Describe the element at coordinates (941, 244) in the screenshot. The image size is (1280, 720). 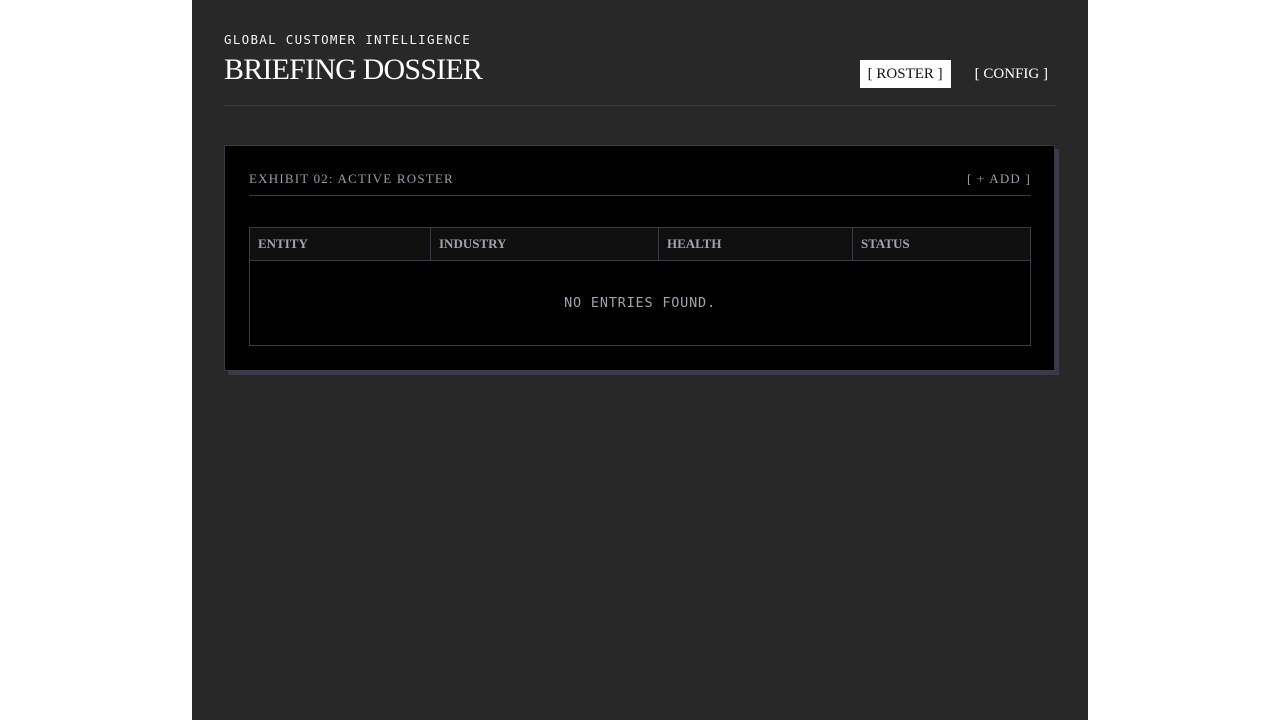
I see `column-header-status: STATUS` at that location.